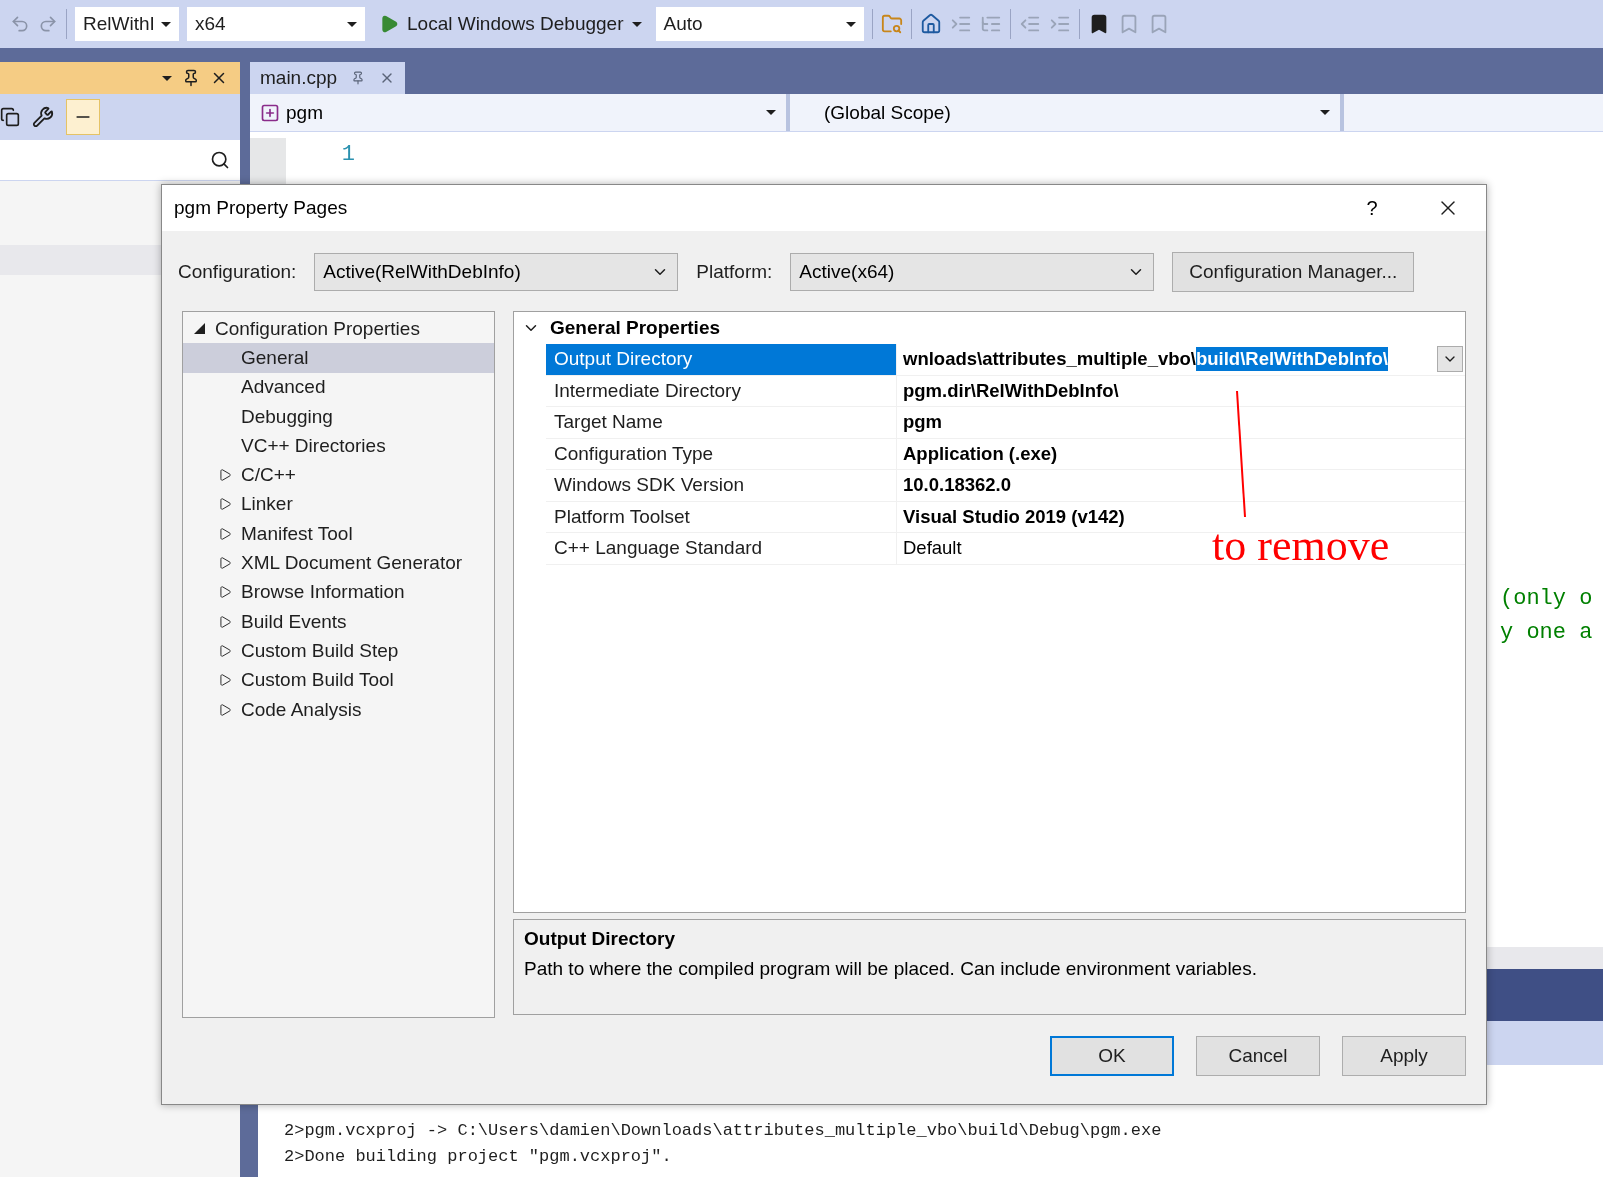 This screenshot has width=1603, height=1177. Describe the element at coordinates (1301, 545) in the screenshot. I see `annotation-text: to remove` at that location.